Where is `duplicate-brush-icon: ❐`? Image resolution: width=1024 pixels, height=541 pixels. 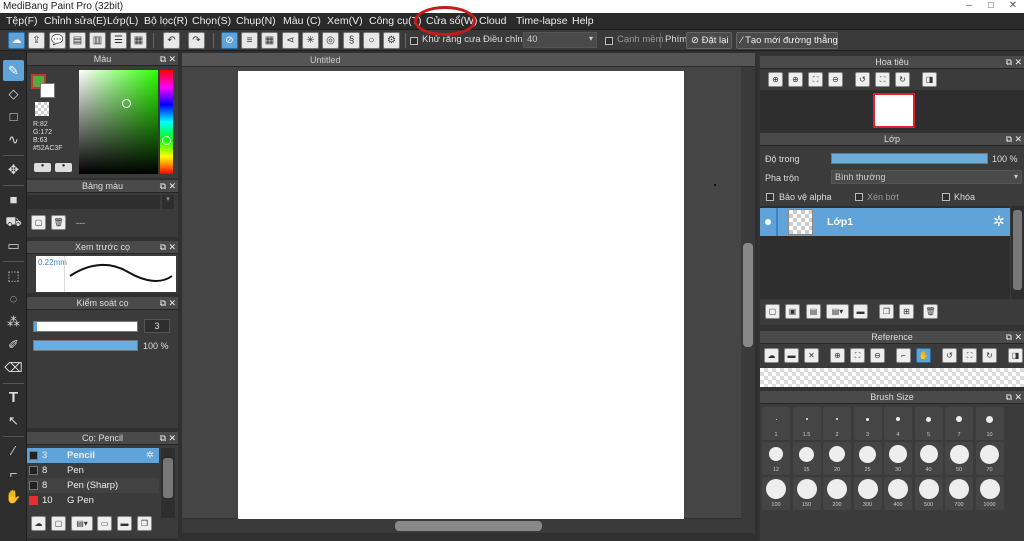
duplicate-brush-icon: ❐ is located at coordinates (144, 523).